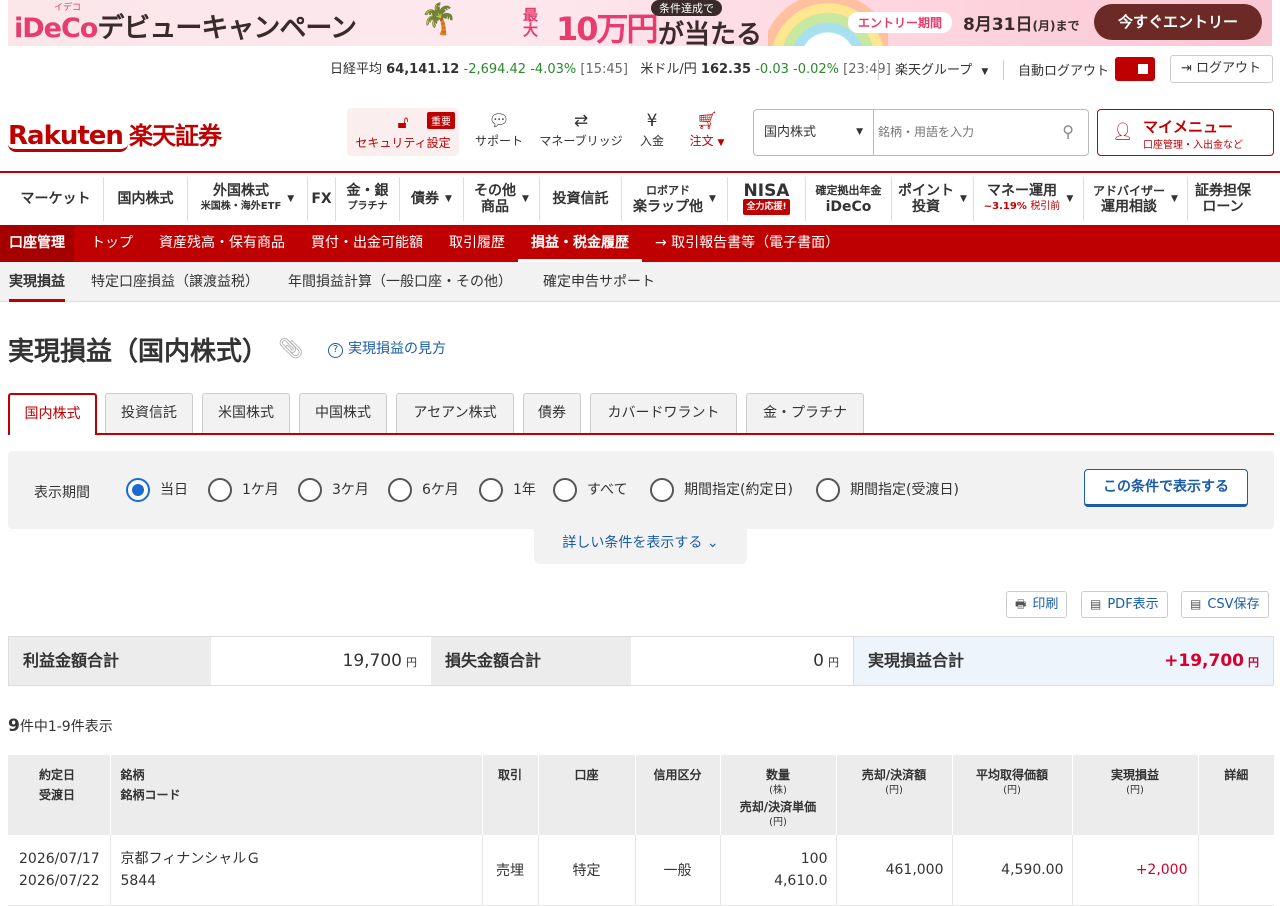 This screenshot has height=906, width=1280. What do you see at coordinates (1135, 69) in the screenshot?
I see `auto-logout-toggle` at bounding box center [1135, 69].